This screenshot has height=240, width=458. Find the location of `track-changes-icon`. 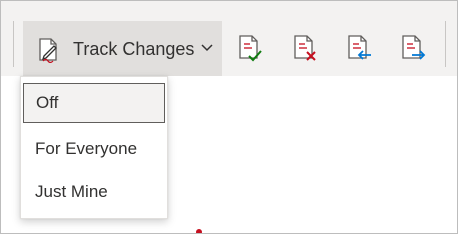

track-changes-icon is located at coordinates (48, 50).